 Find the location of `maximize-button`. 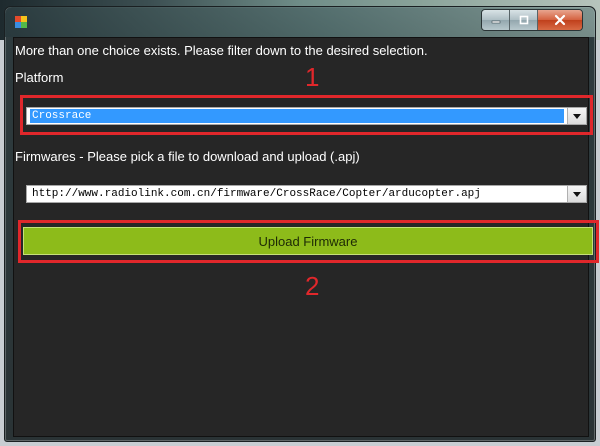

maximize-button is located at coordinates (524, 20).